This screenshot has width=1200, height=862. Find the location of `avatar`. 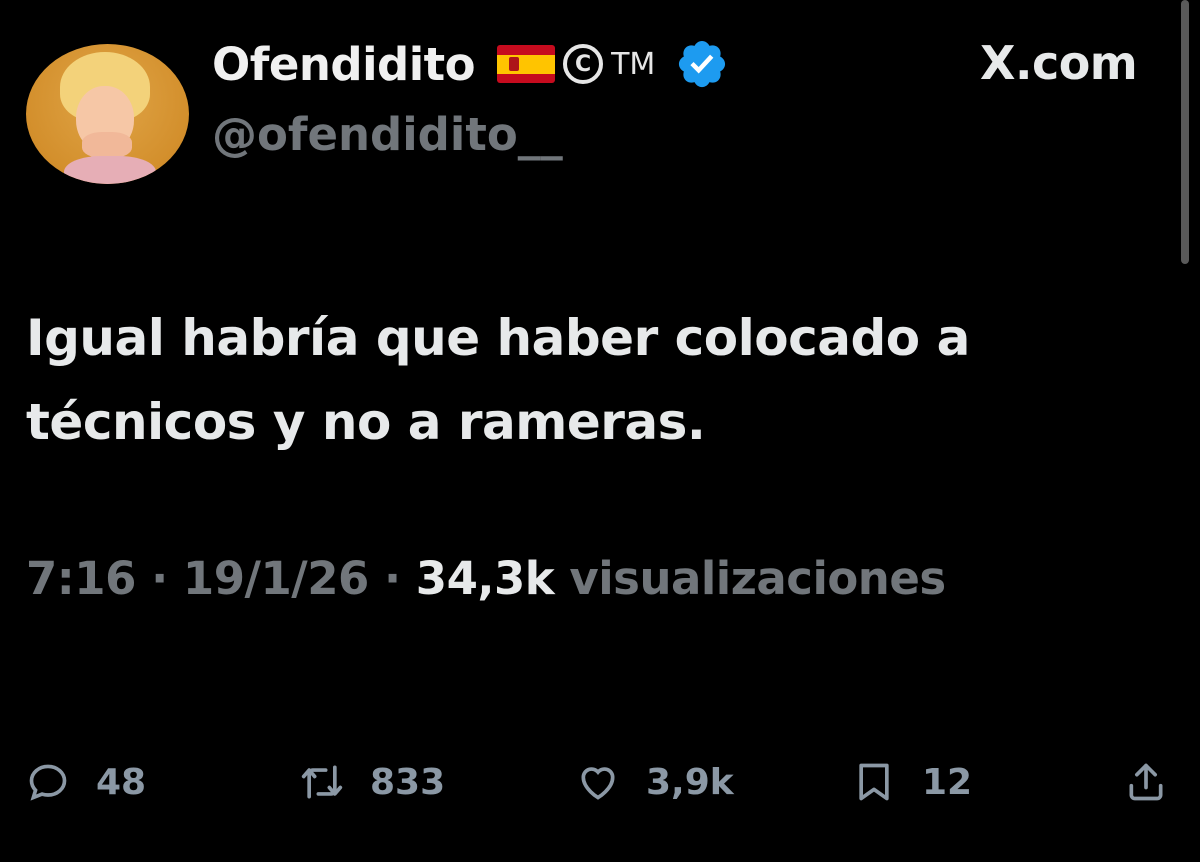

avatar is located at coordinates (107, 114).